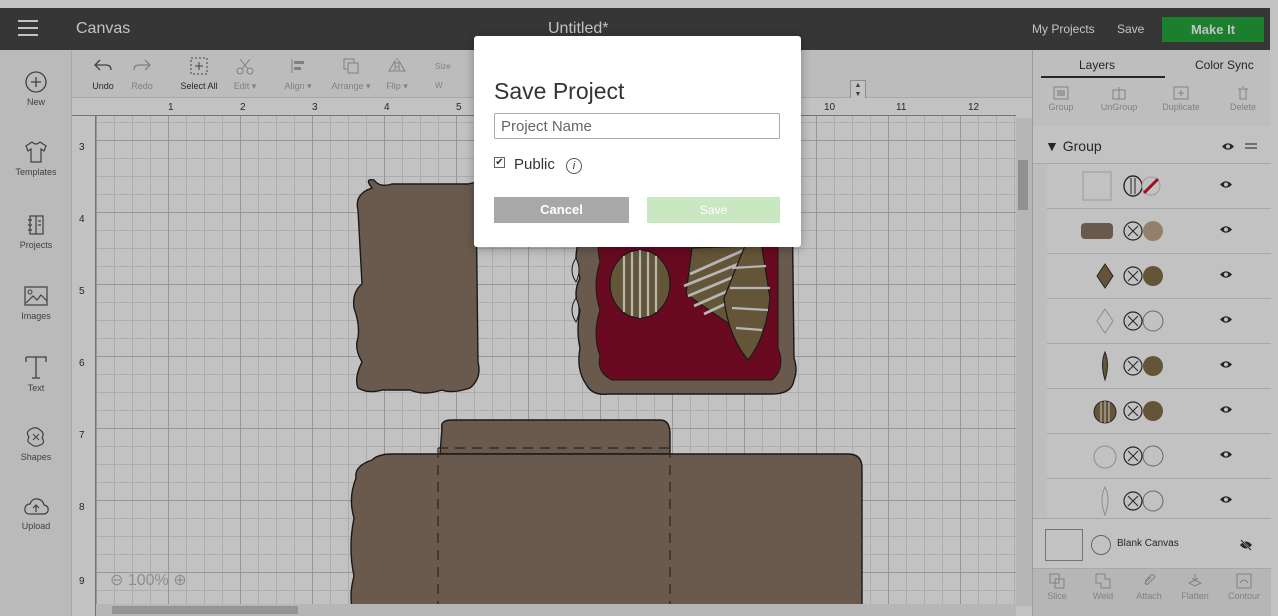  What do you see at coordinates (637, 126) in the screenshot?
I see `project-name-input` at bounding box center [637, 126].